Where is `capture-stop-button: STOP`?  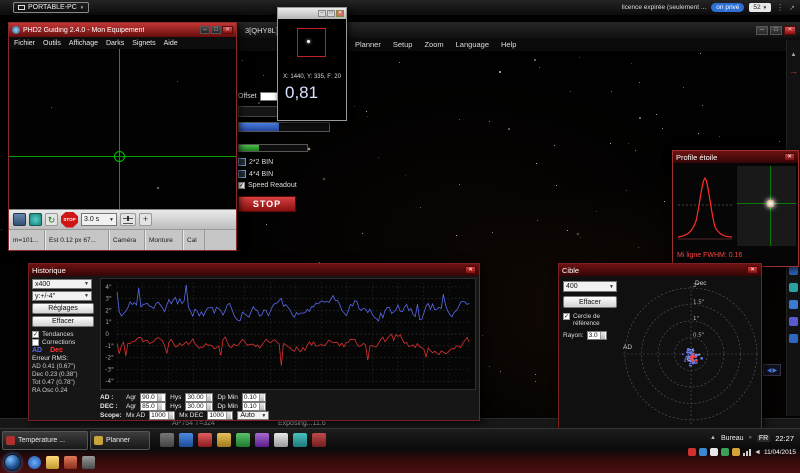
capture-stop-button: STOP is located at coordinates (267, 204).